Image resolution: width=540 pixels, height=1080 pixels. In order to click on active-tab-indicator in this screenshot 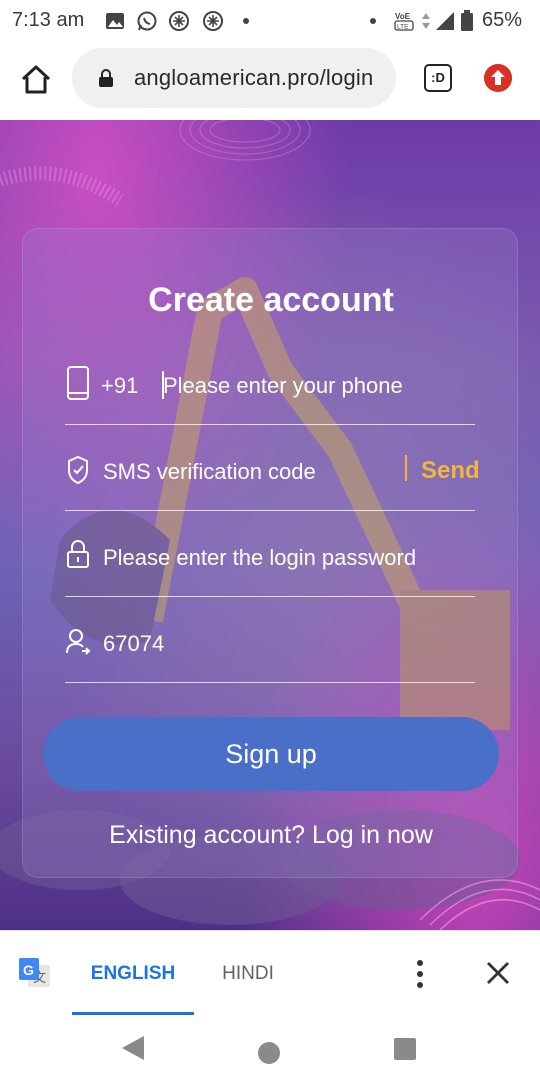, I will do `click(133, 1013)`.